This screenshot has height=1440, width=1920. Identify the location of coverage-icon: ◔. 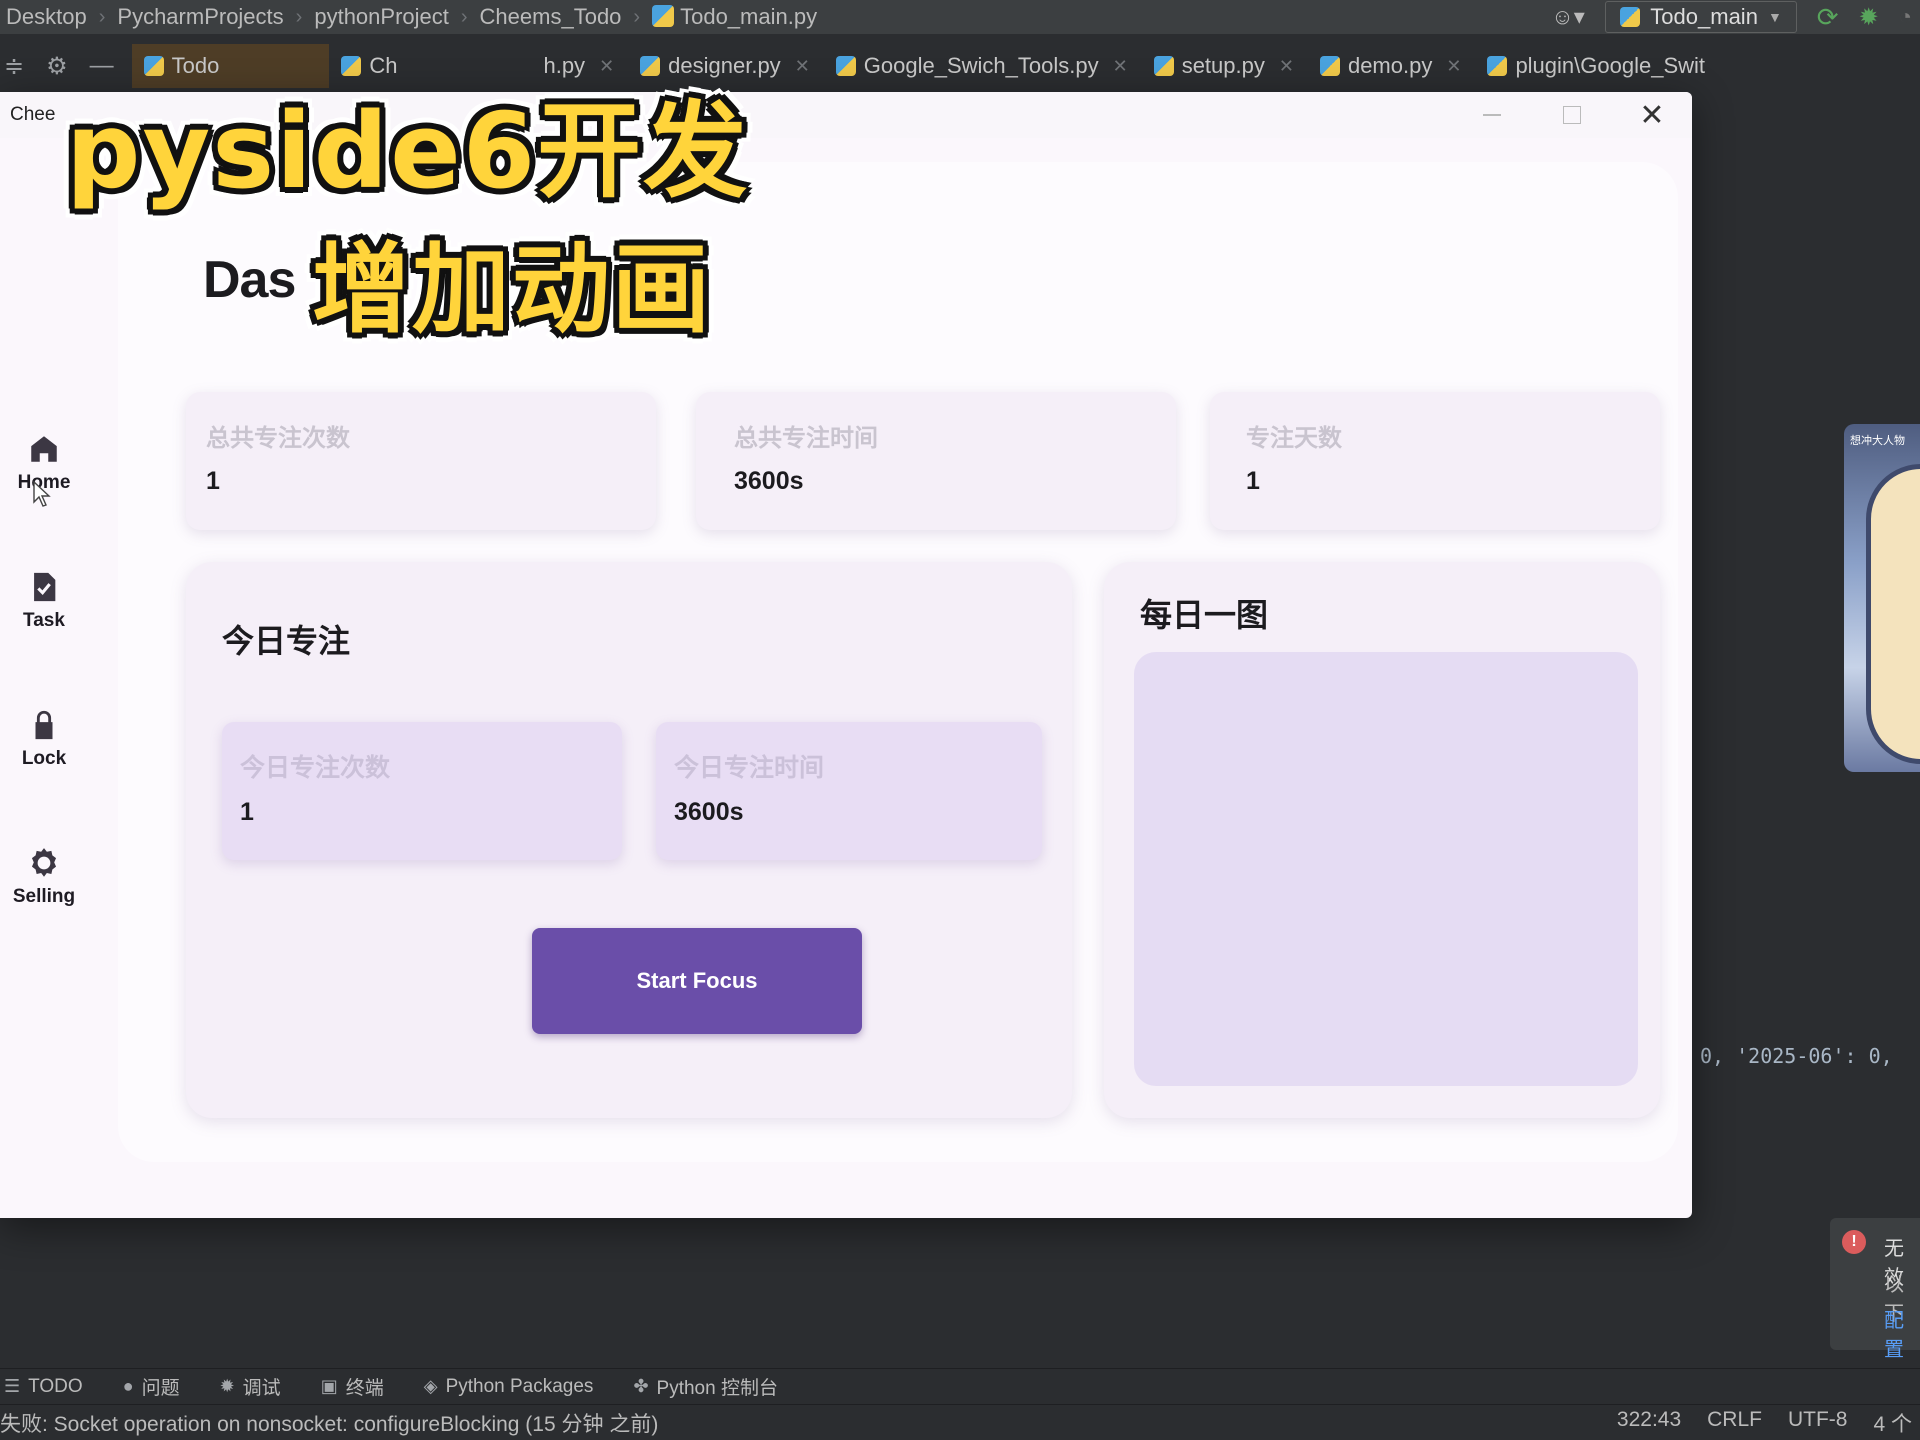
(1905, 17).